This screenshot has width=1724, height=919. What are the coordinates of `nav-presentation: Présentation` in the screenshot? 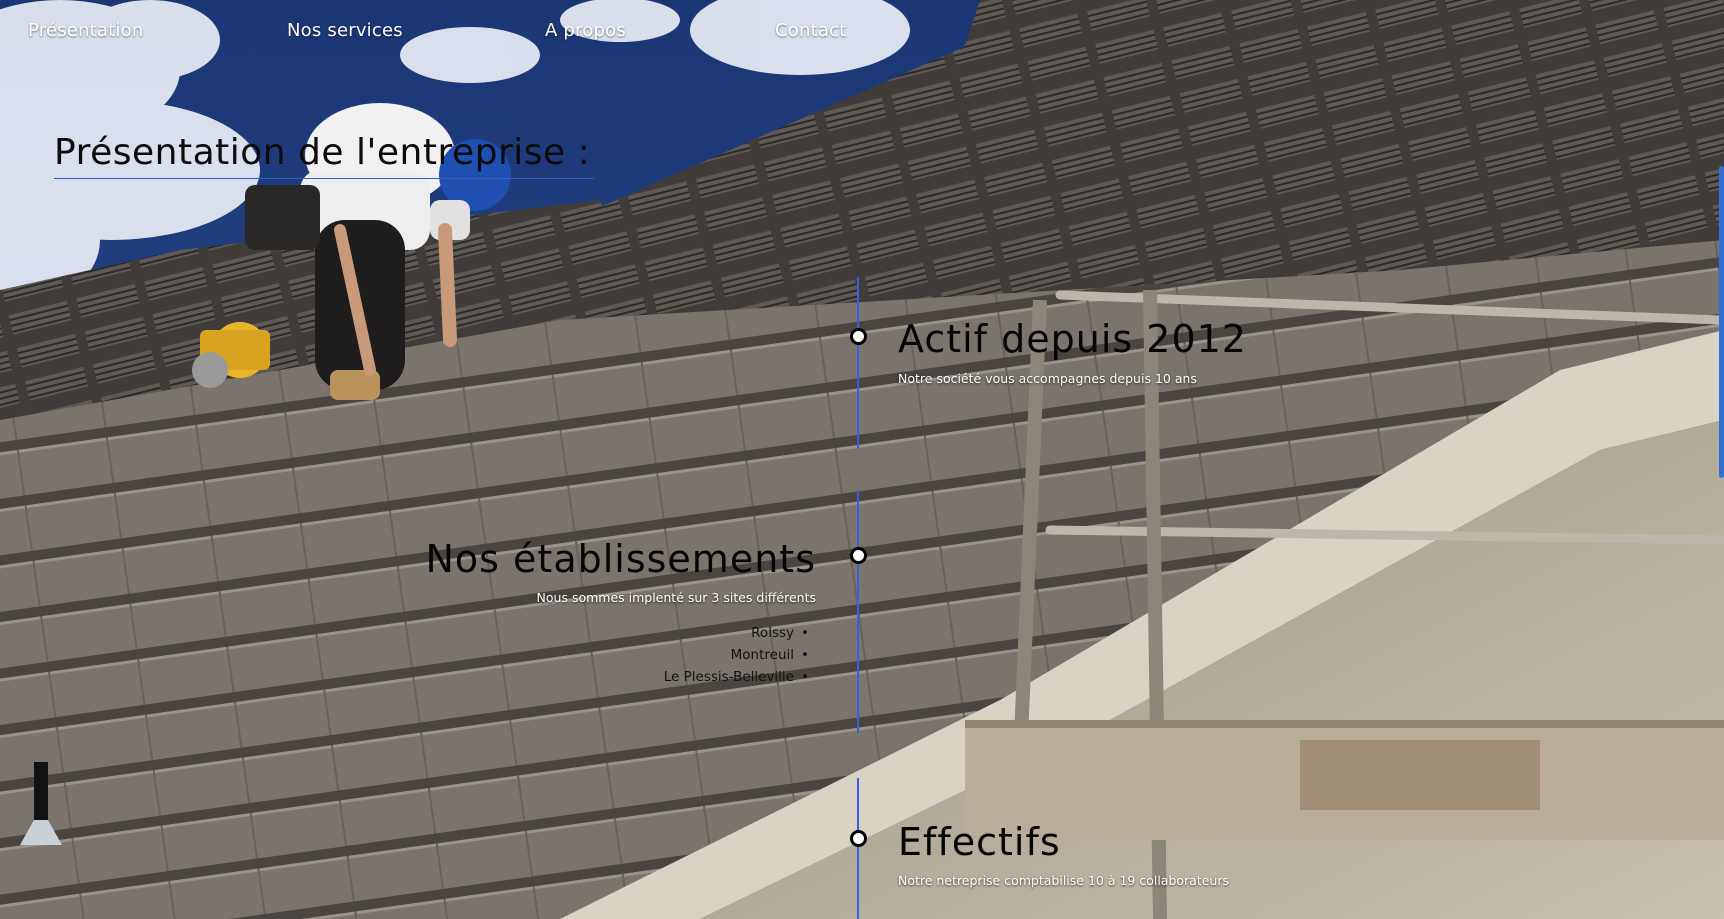 It's located at (85, 30).